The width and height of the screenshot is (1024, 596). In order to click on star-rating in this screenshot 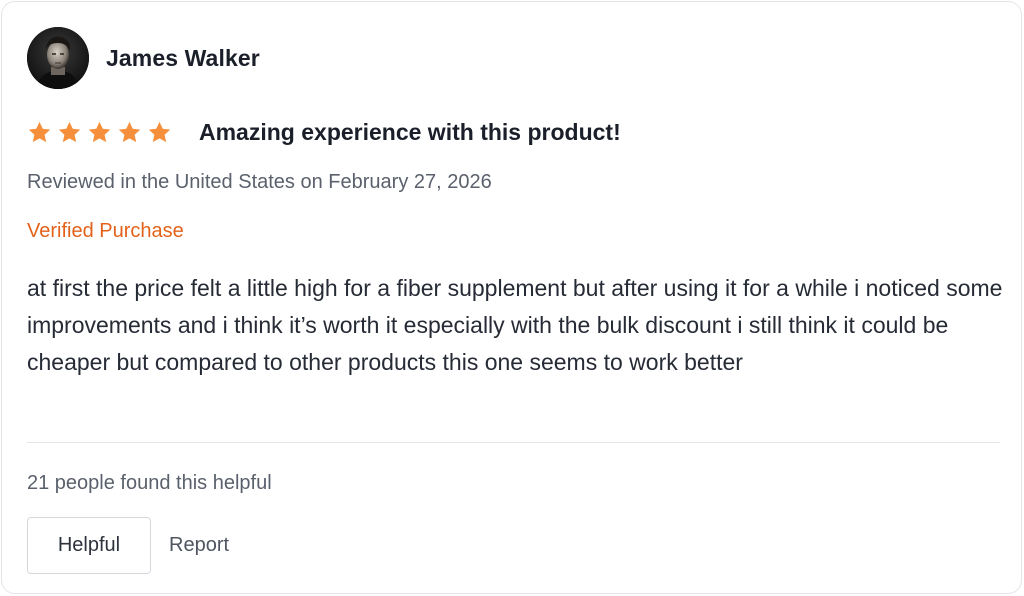, I will do `click(102, 132)`.